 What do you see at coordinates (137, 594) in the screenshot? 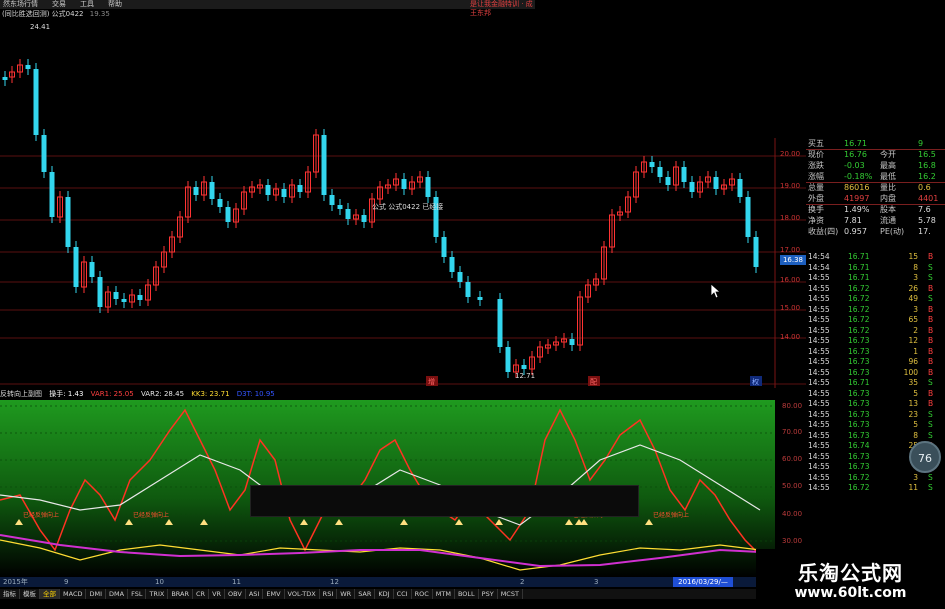
I see `tab-fsl: FSL` at bounding box center [137, 594].